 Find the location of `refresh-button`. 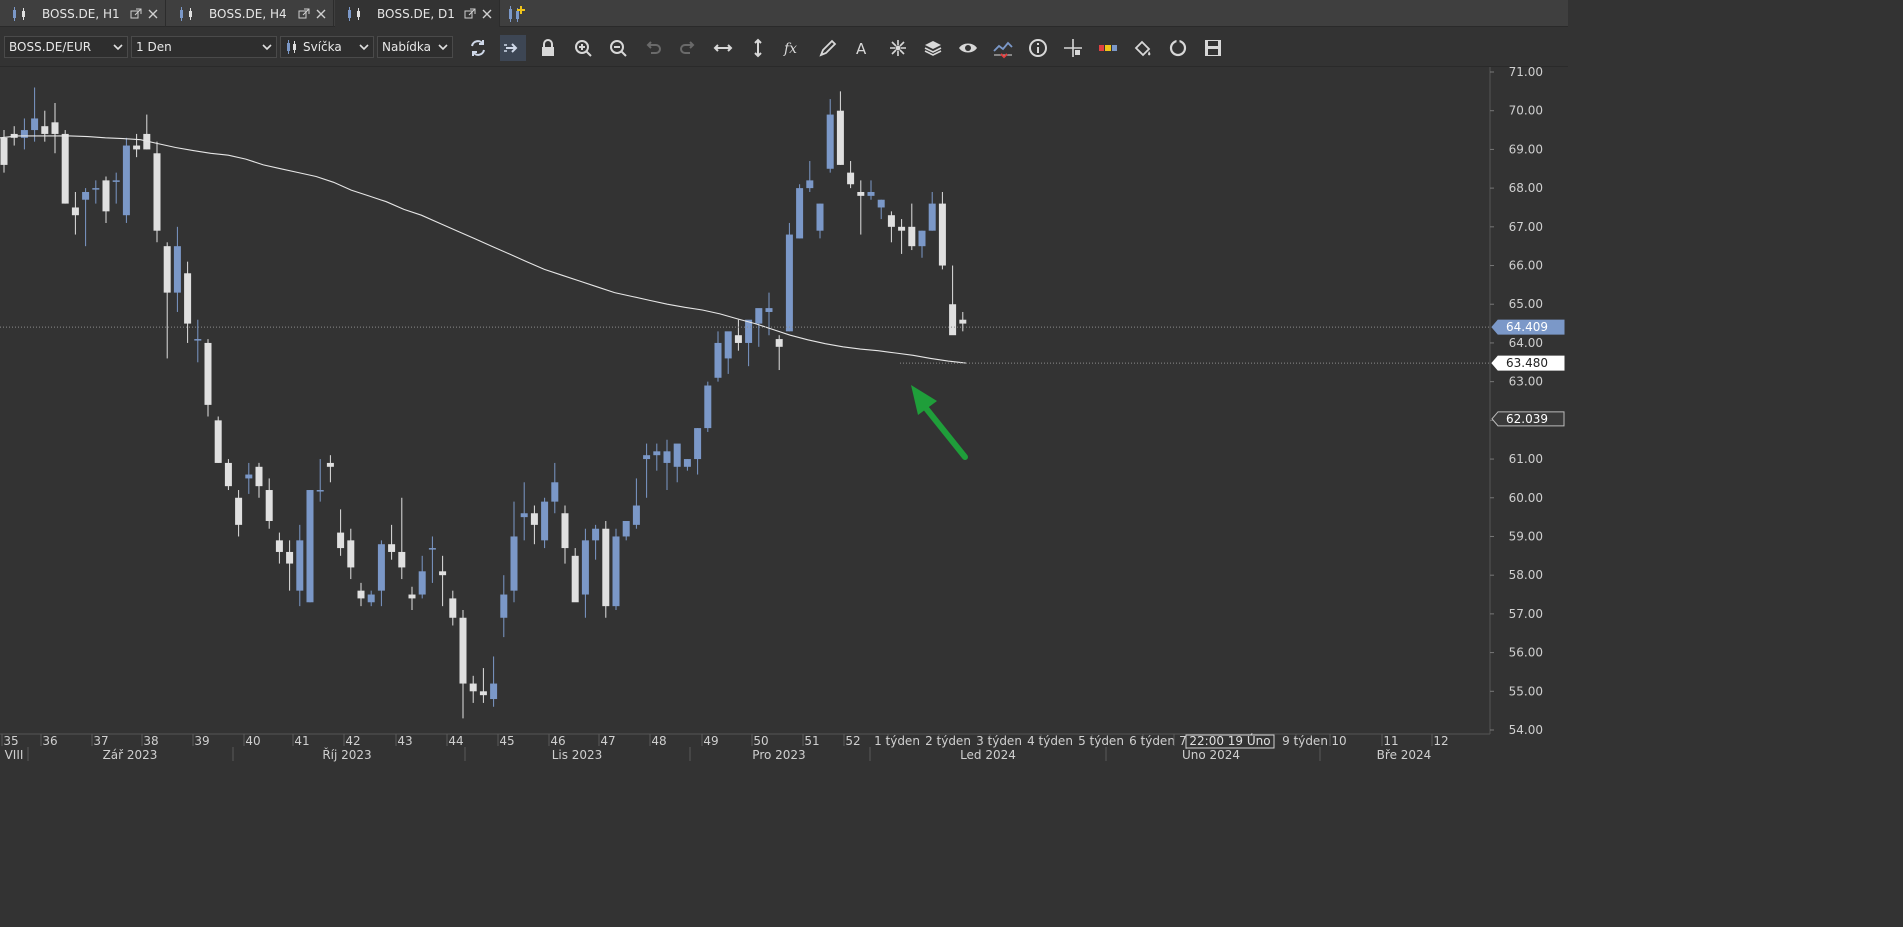

refresh-button is located at coordinates (478, 48).